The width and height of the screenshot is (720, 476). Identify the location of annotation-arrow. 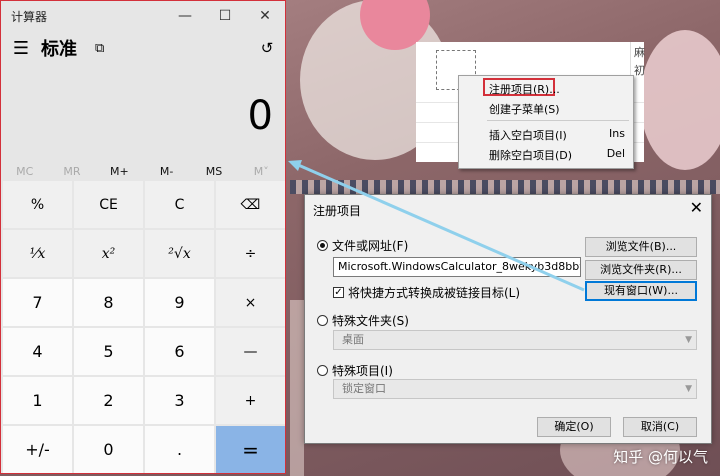
(436, 226).